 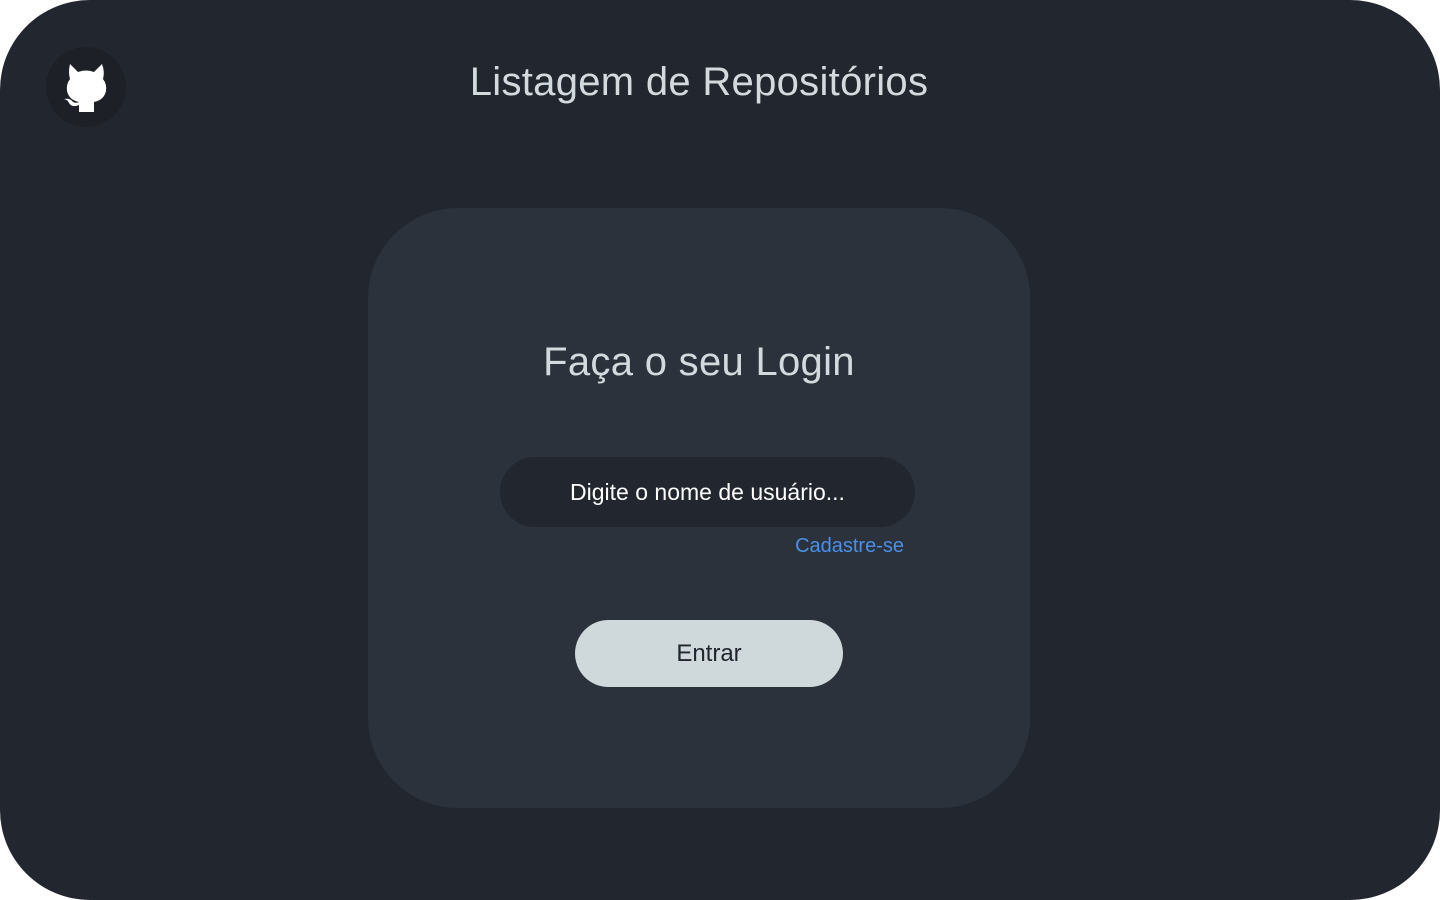 I want to click on signup-link: Cadastre-se, so click(x=832, y=546).